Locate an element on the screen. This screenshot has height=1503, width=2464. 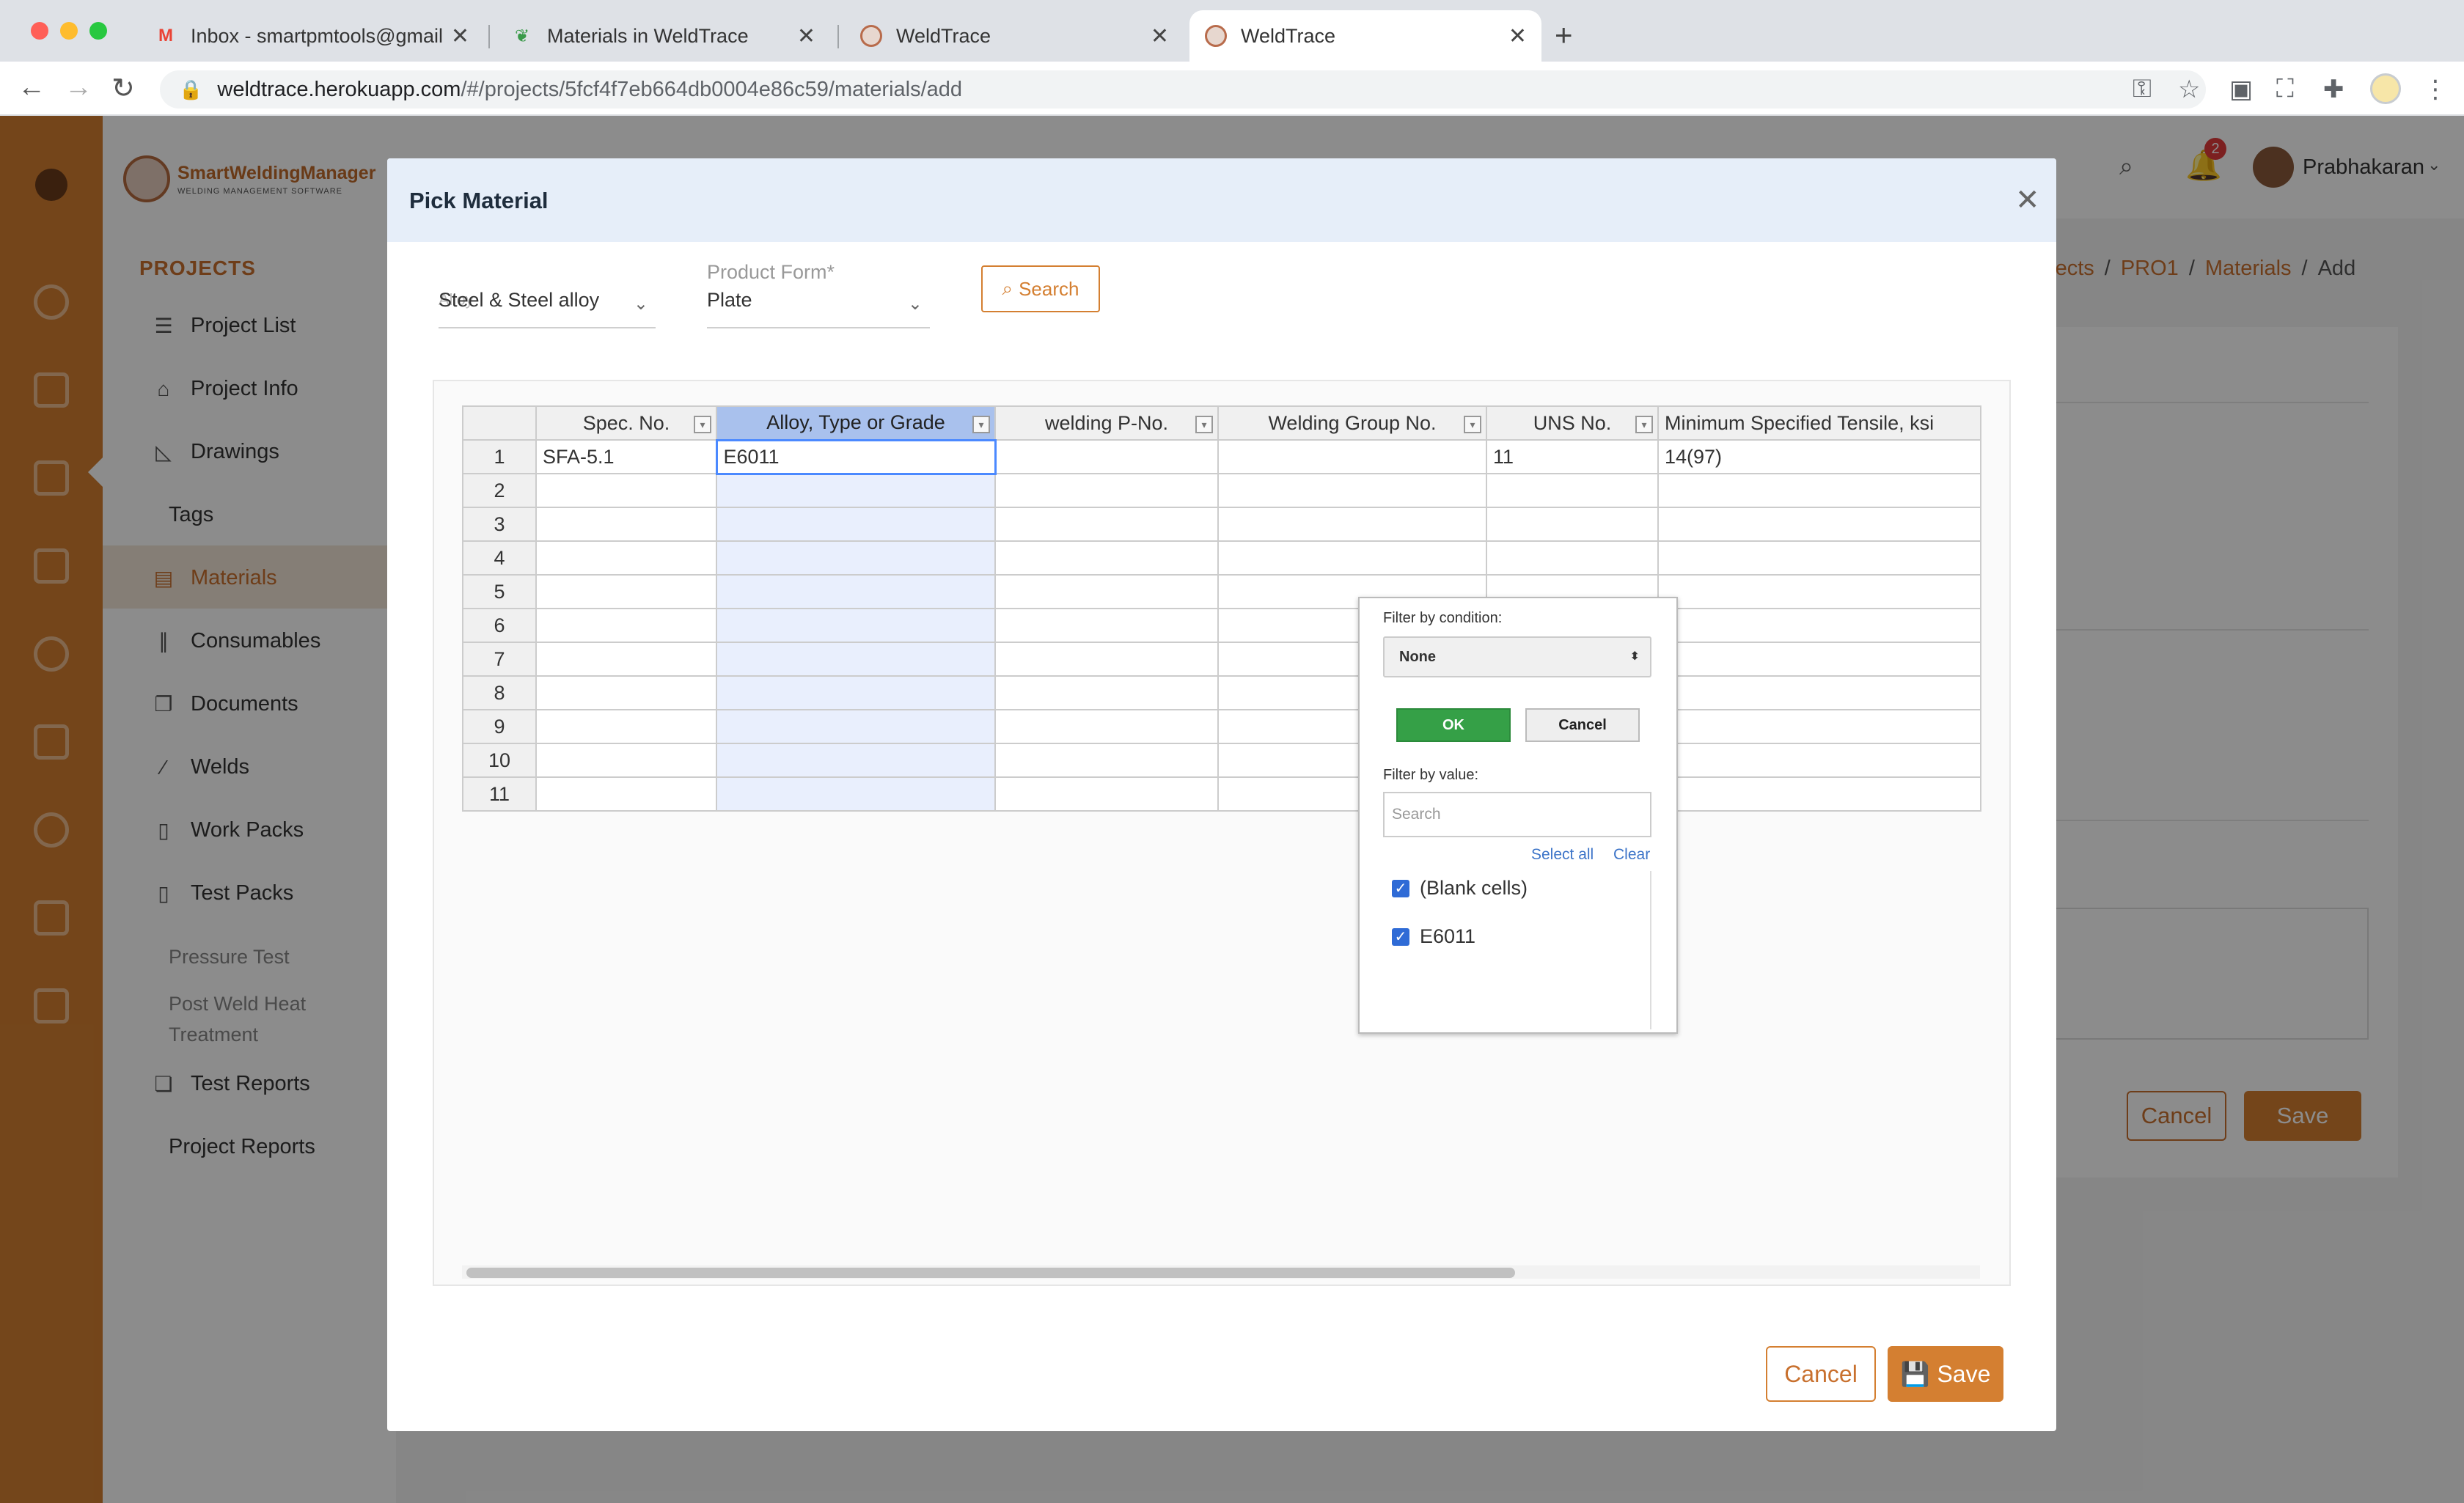
modal-save-button: 💾 Save is located at coordinates (1945, 1374).